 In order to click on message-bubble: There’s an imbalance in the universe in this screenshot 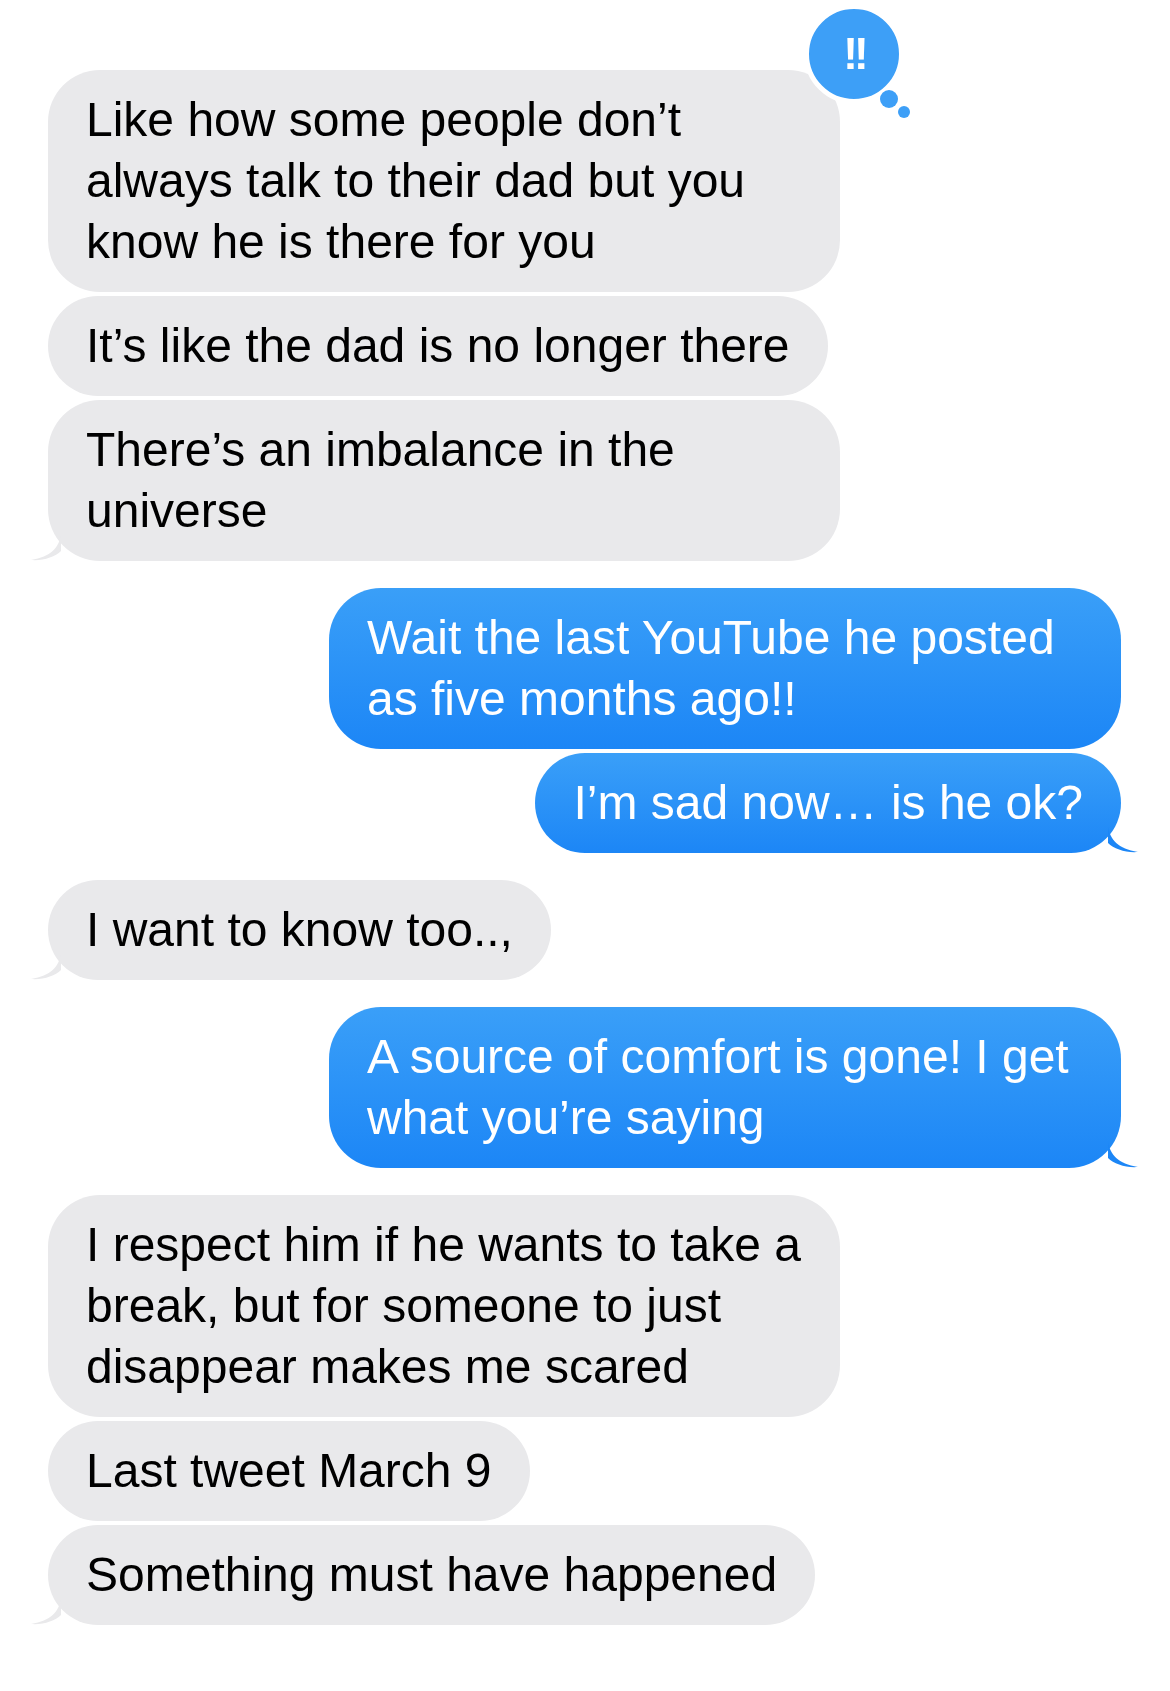, I will do `click(444, 480)`.